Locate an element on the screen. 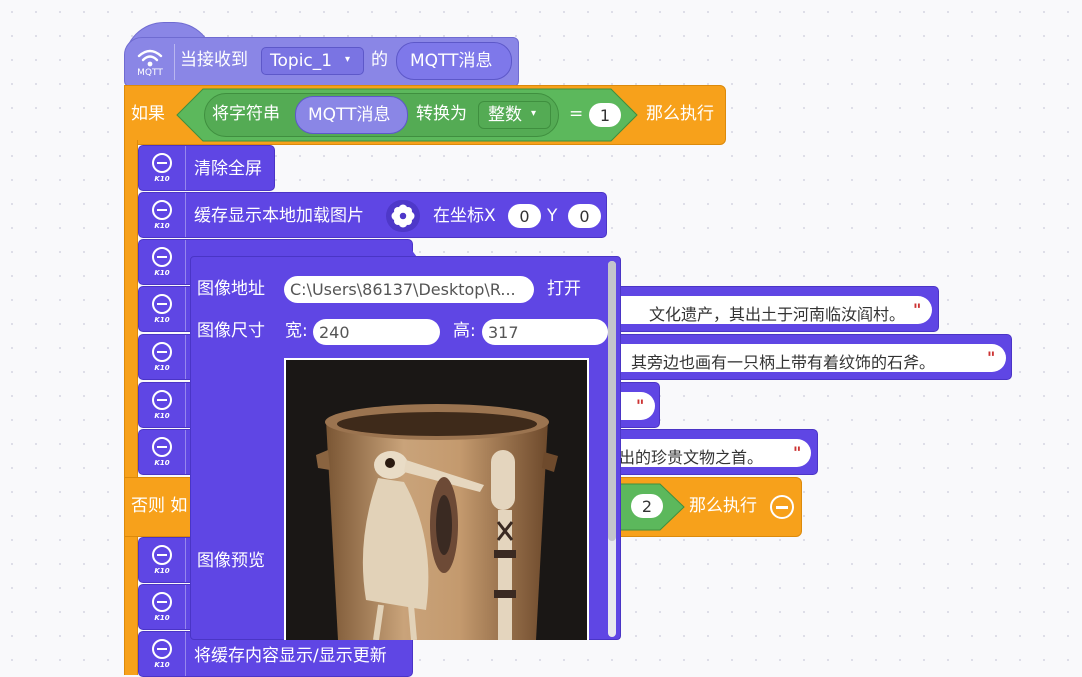 The height and width of the screenshot is (677, 1082). else-if-then-label: 那么执行 is located at coordinates (723, 506).